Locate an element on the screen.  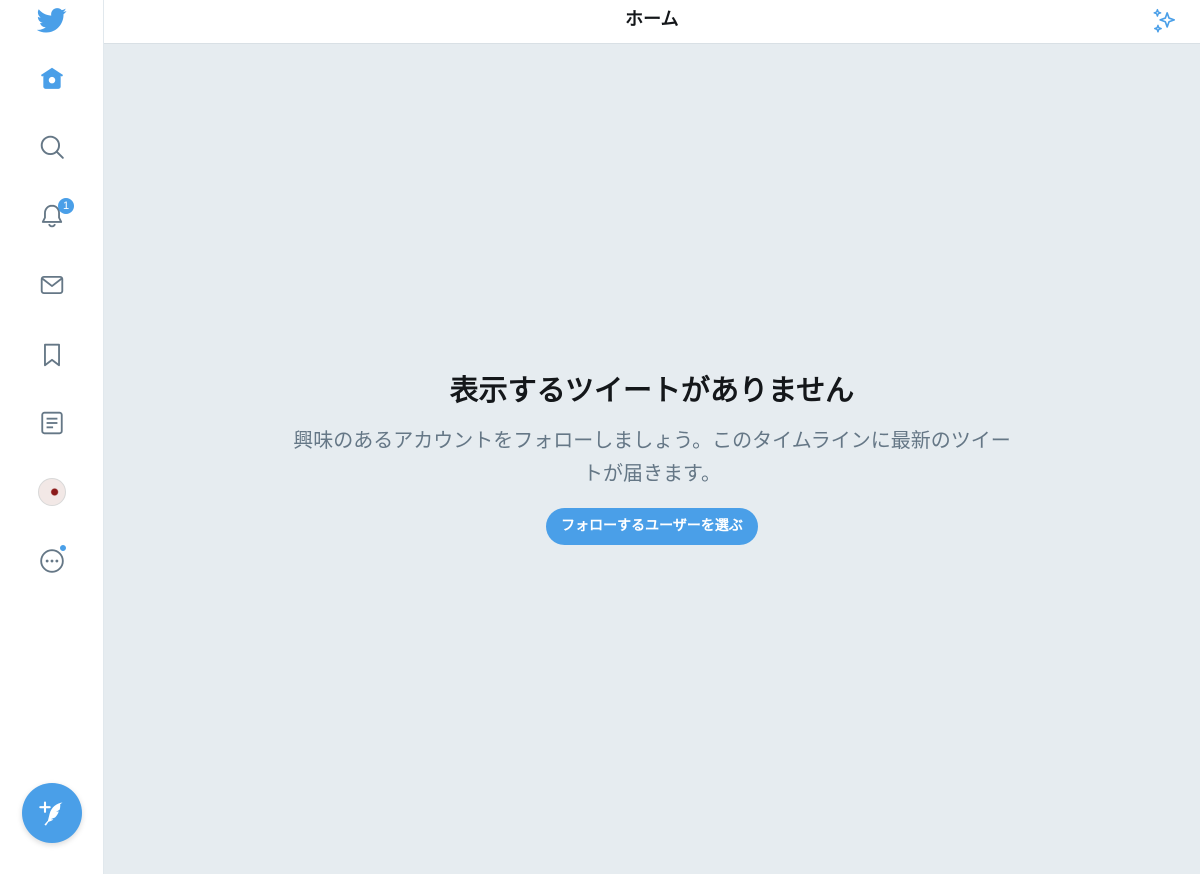
sparkle-icon is located at coordinates (1164, 20).